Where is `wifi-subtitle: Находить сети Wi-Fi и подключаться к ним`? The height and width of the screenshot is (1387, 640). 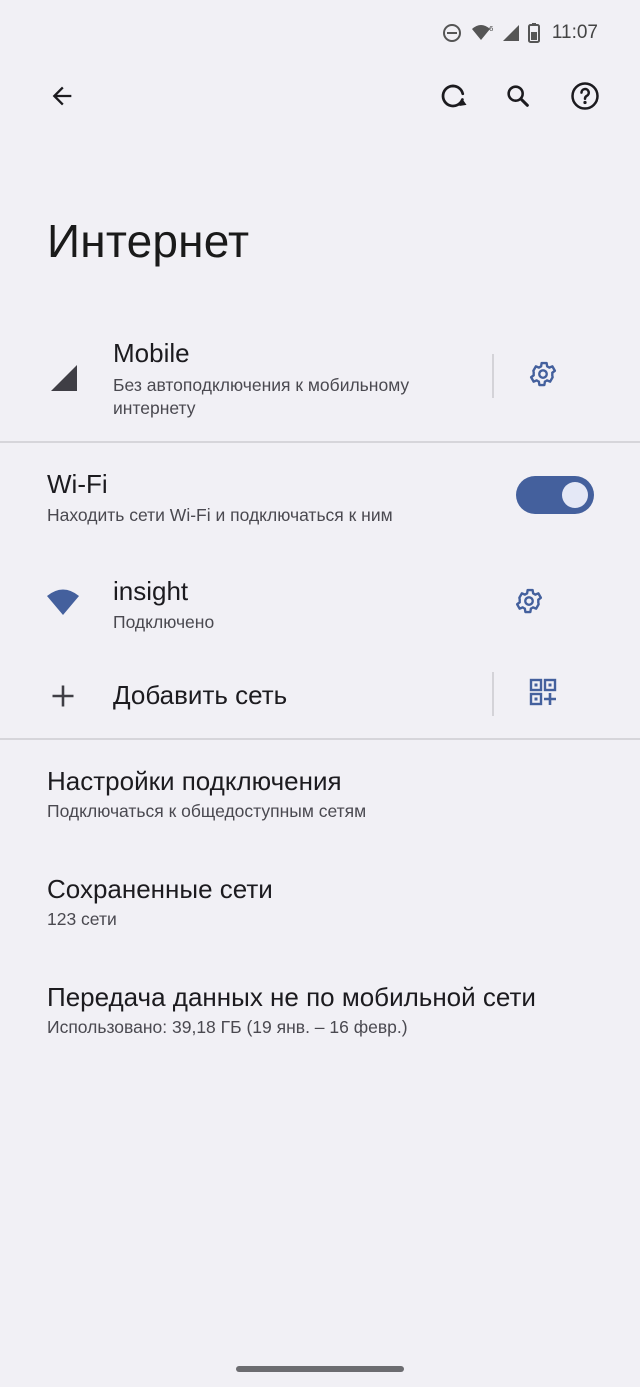 wifi-subtitle: Находить сети Wi-Fi и подключаться к ним is located at coordinates (220, 515).